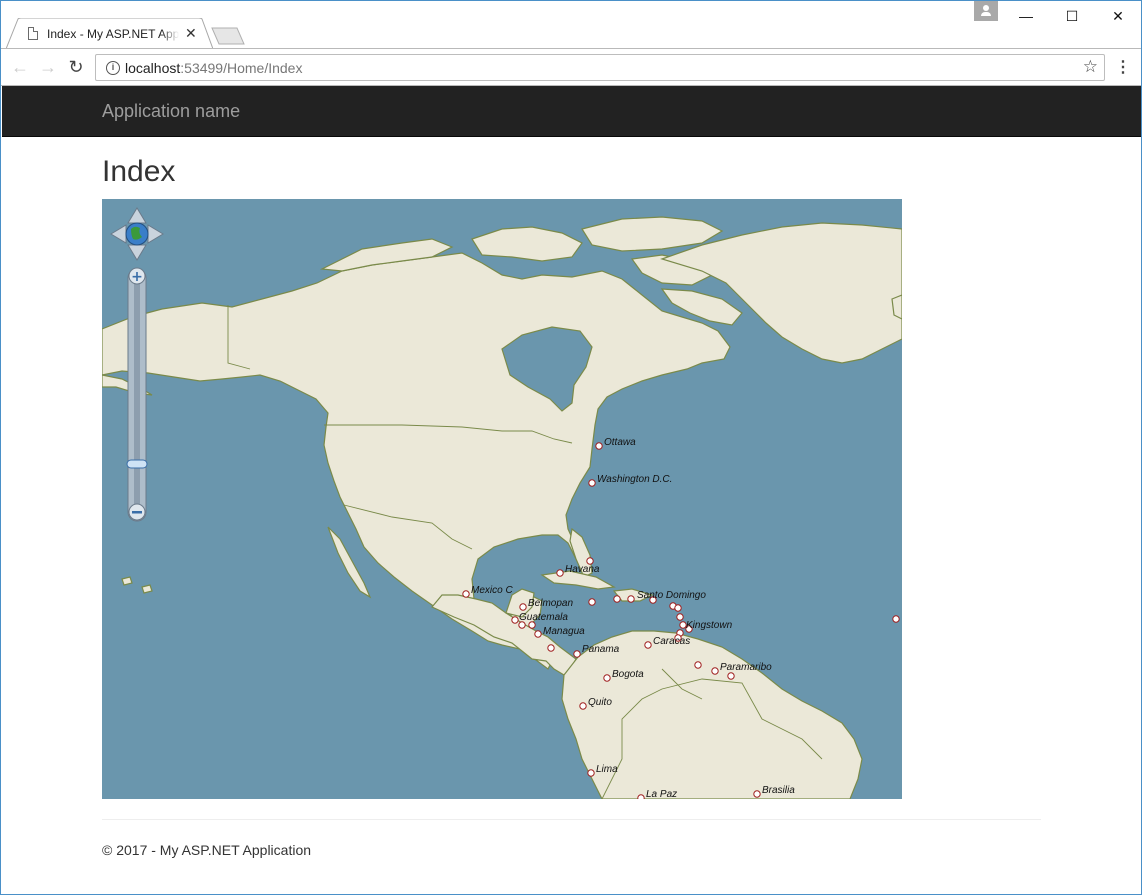  I want to click on city-label: Caracas, so click(671, 641).